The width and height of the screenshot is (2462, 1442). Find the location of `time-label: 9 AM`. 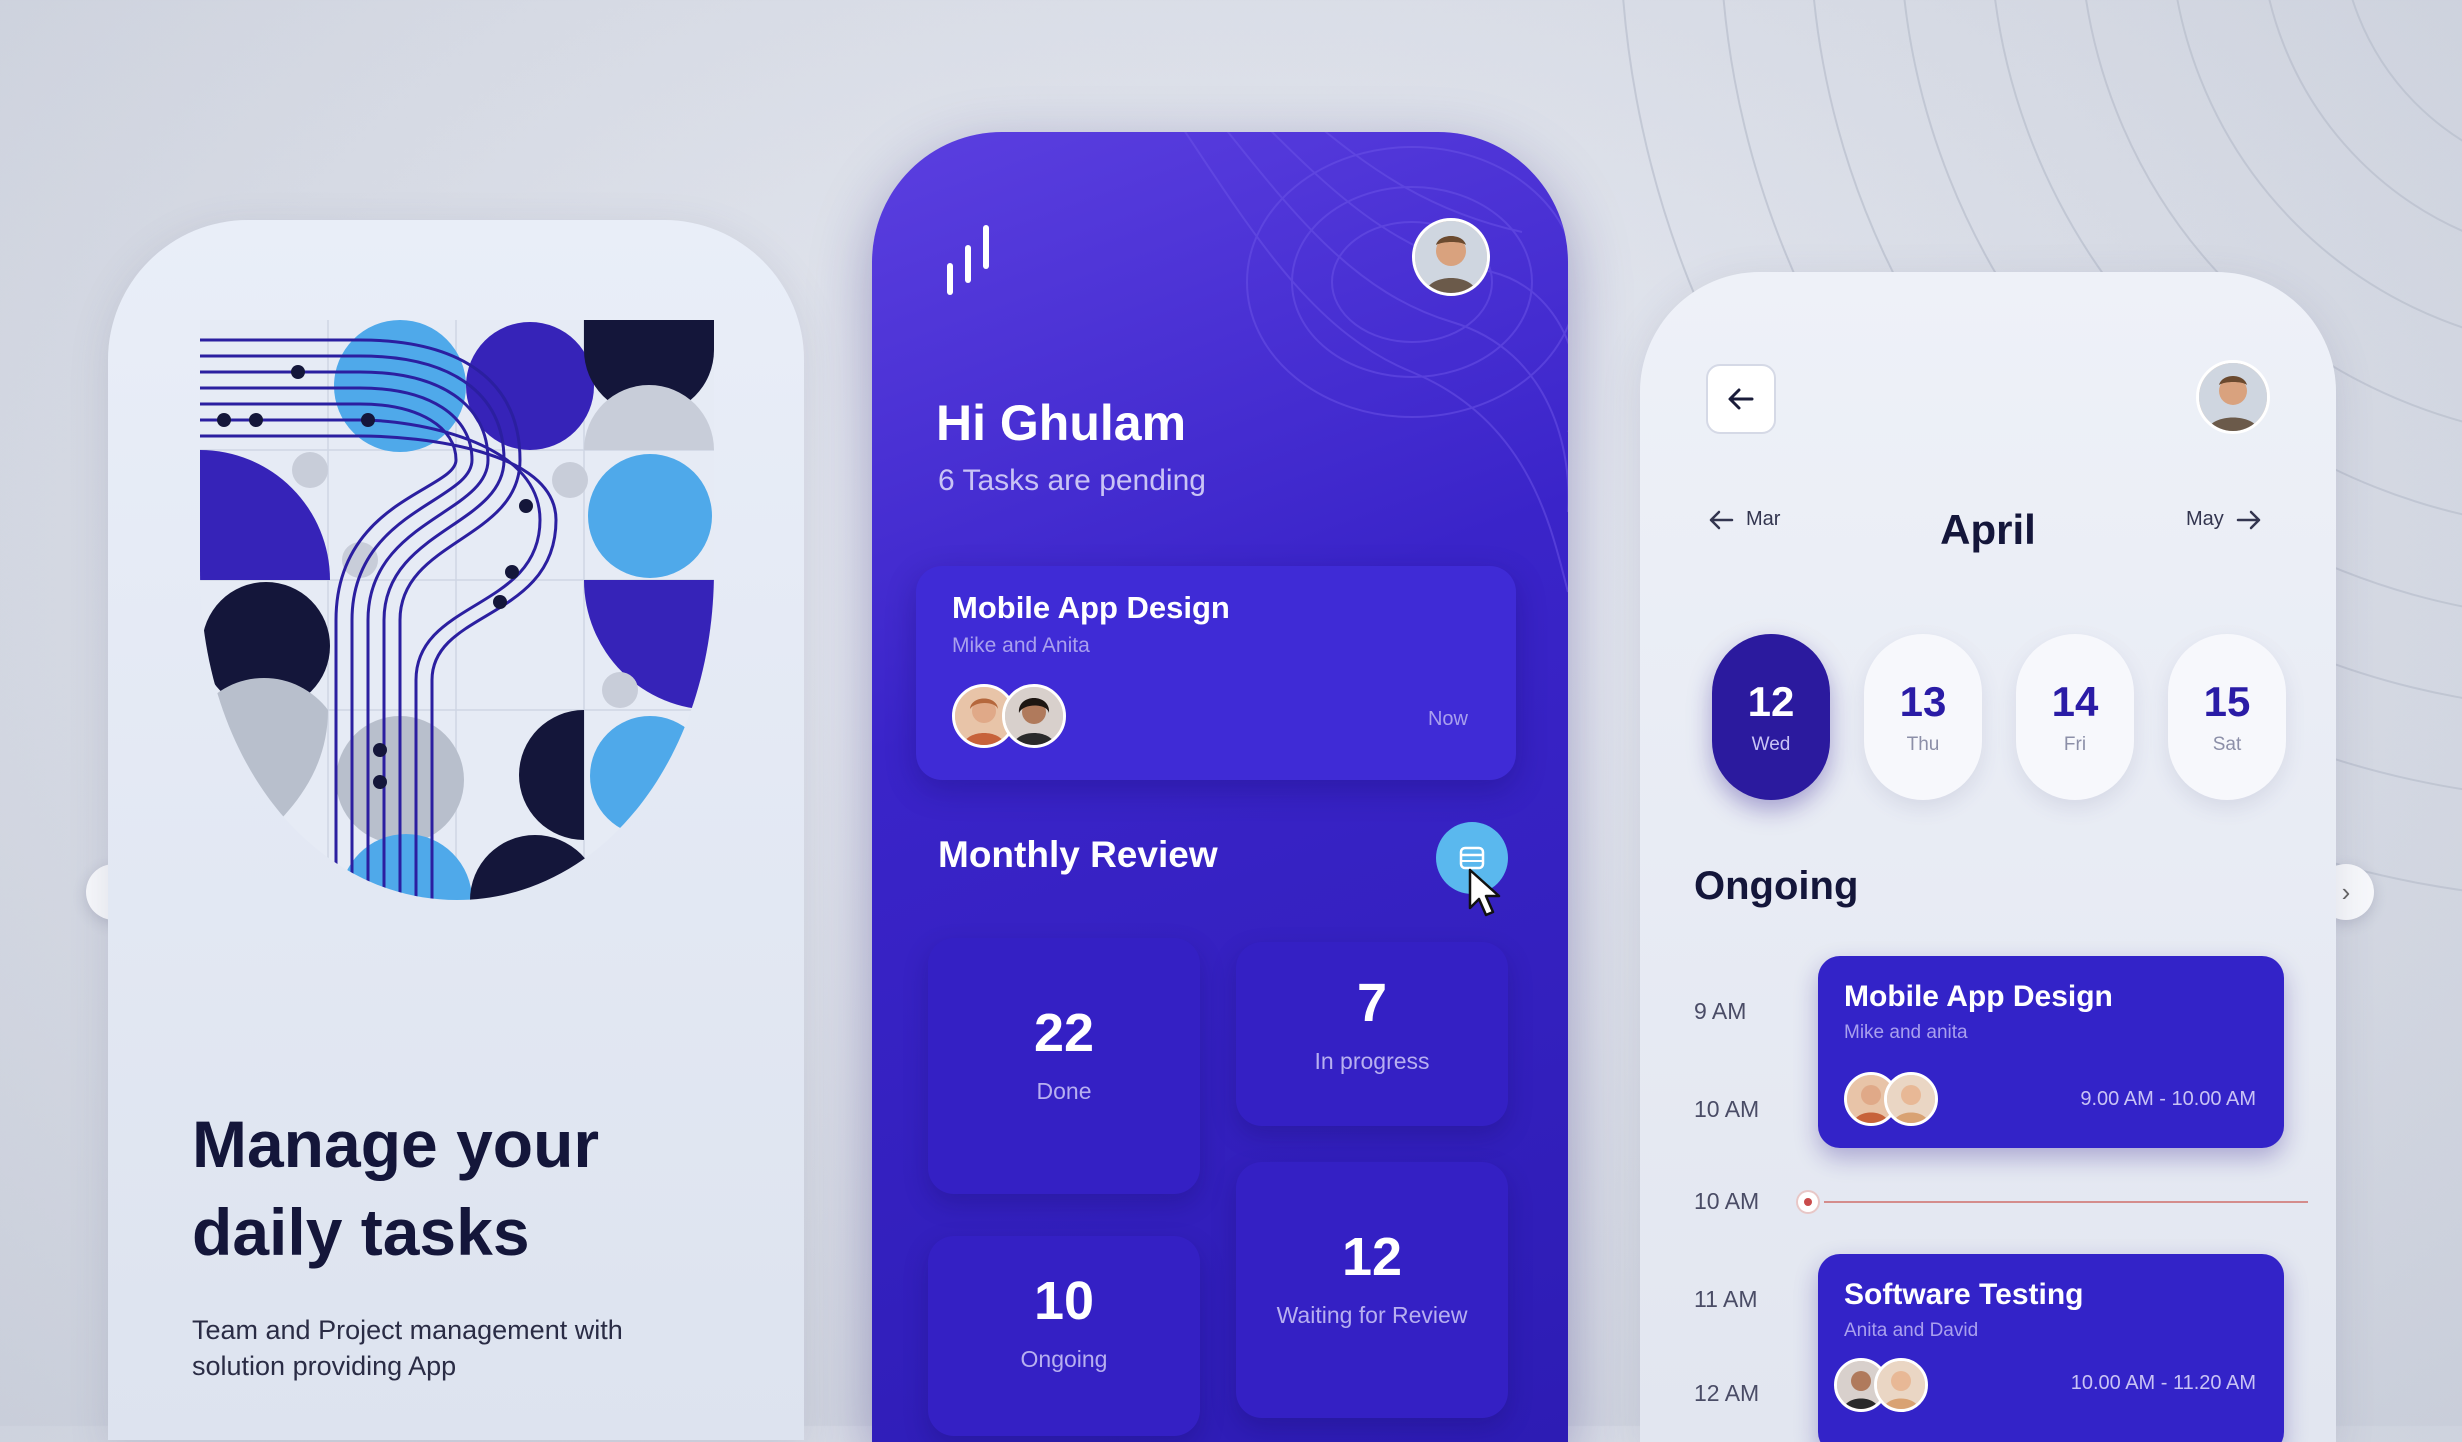

time-label: 9 AM is located at coordinates (1720, 1011).